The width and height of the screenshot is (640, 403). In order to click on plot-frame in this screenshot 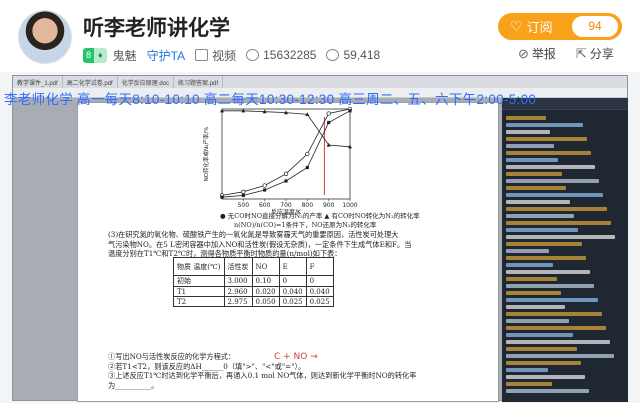, I will do `click(286, 154)`.